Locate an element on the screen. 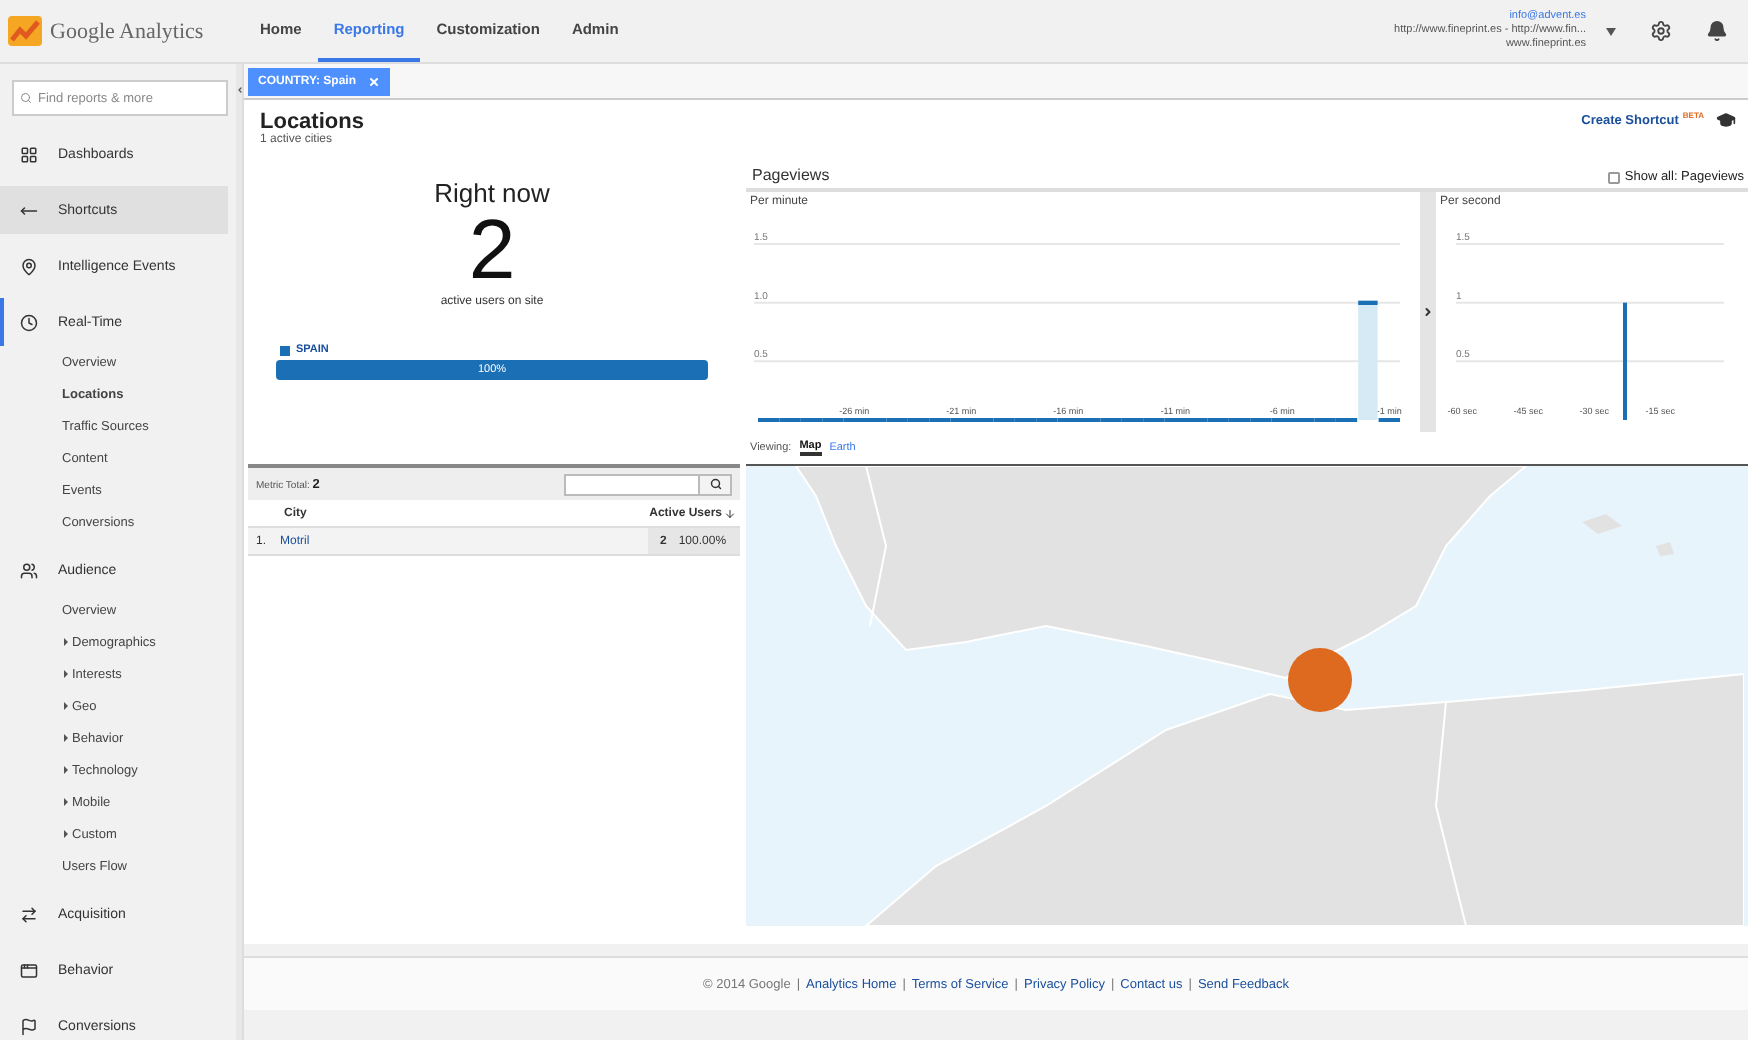 This screenshot has height=1040, width=1748. collapse-icon is located at coordinates (240, 90).